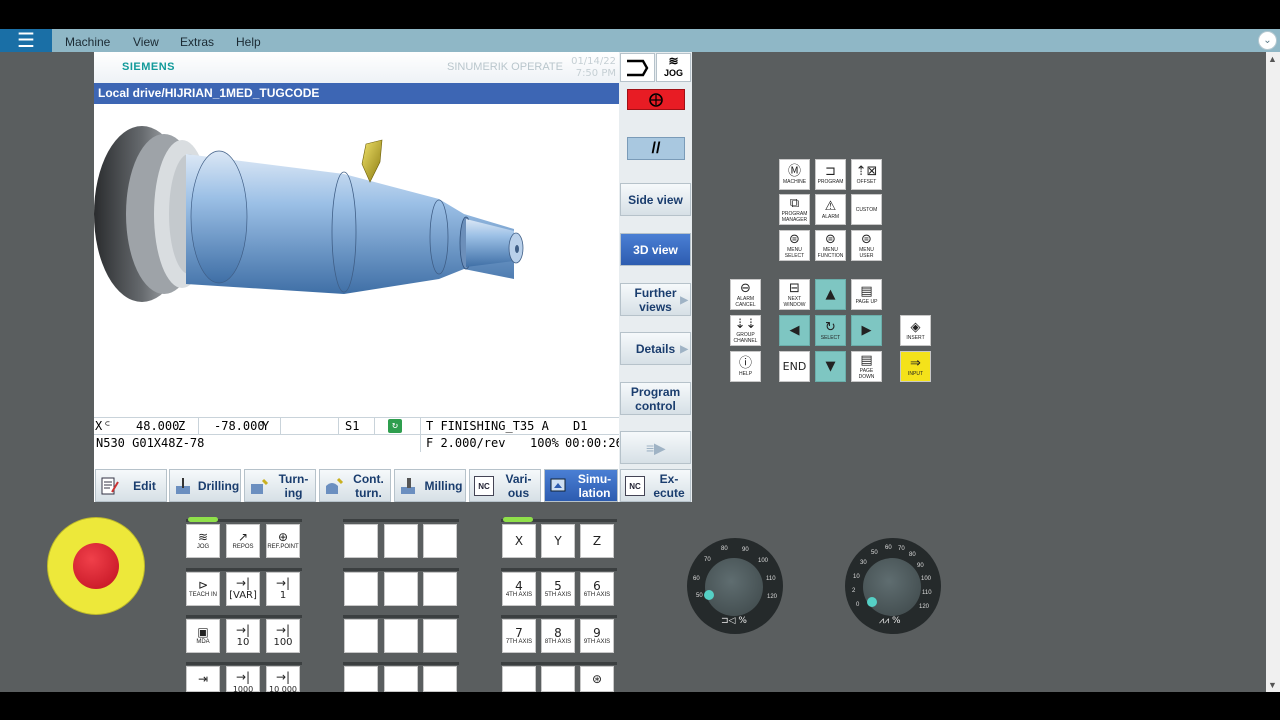 This screenshot has width=1280, height=720. I want to click on softkey-drilling: Drilling, so click(205, 485).